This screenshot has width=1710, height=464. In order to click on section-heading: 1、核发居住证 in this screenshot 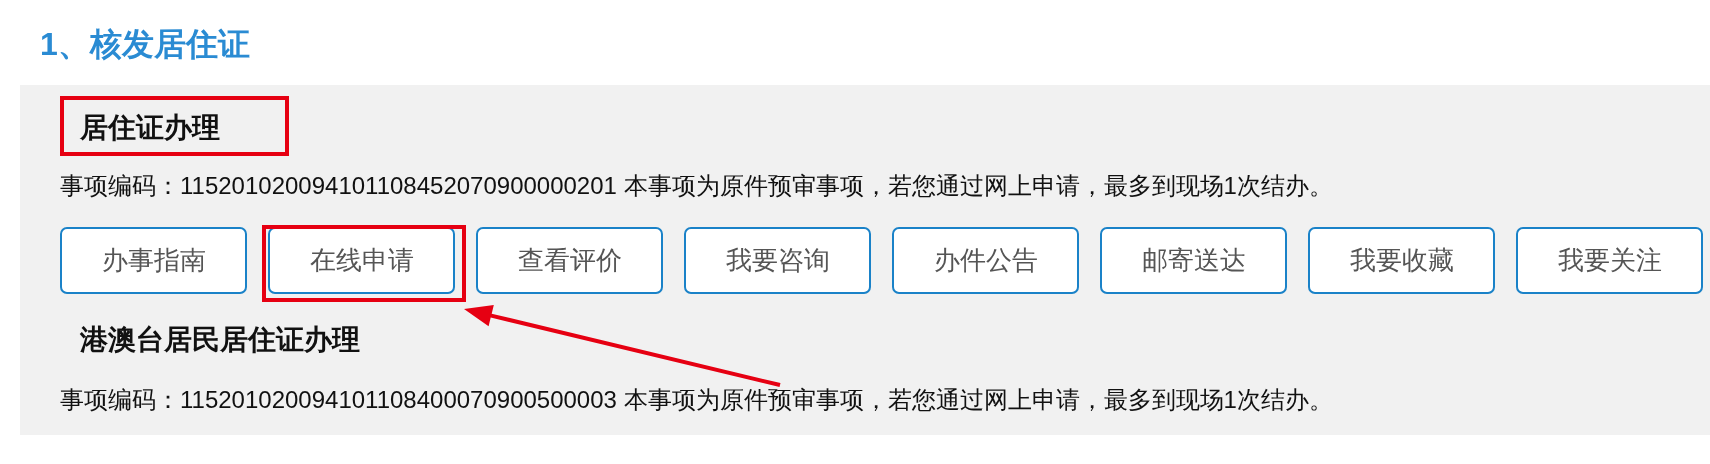, I will do `click(145, 44)`.